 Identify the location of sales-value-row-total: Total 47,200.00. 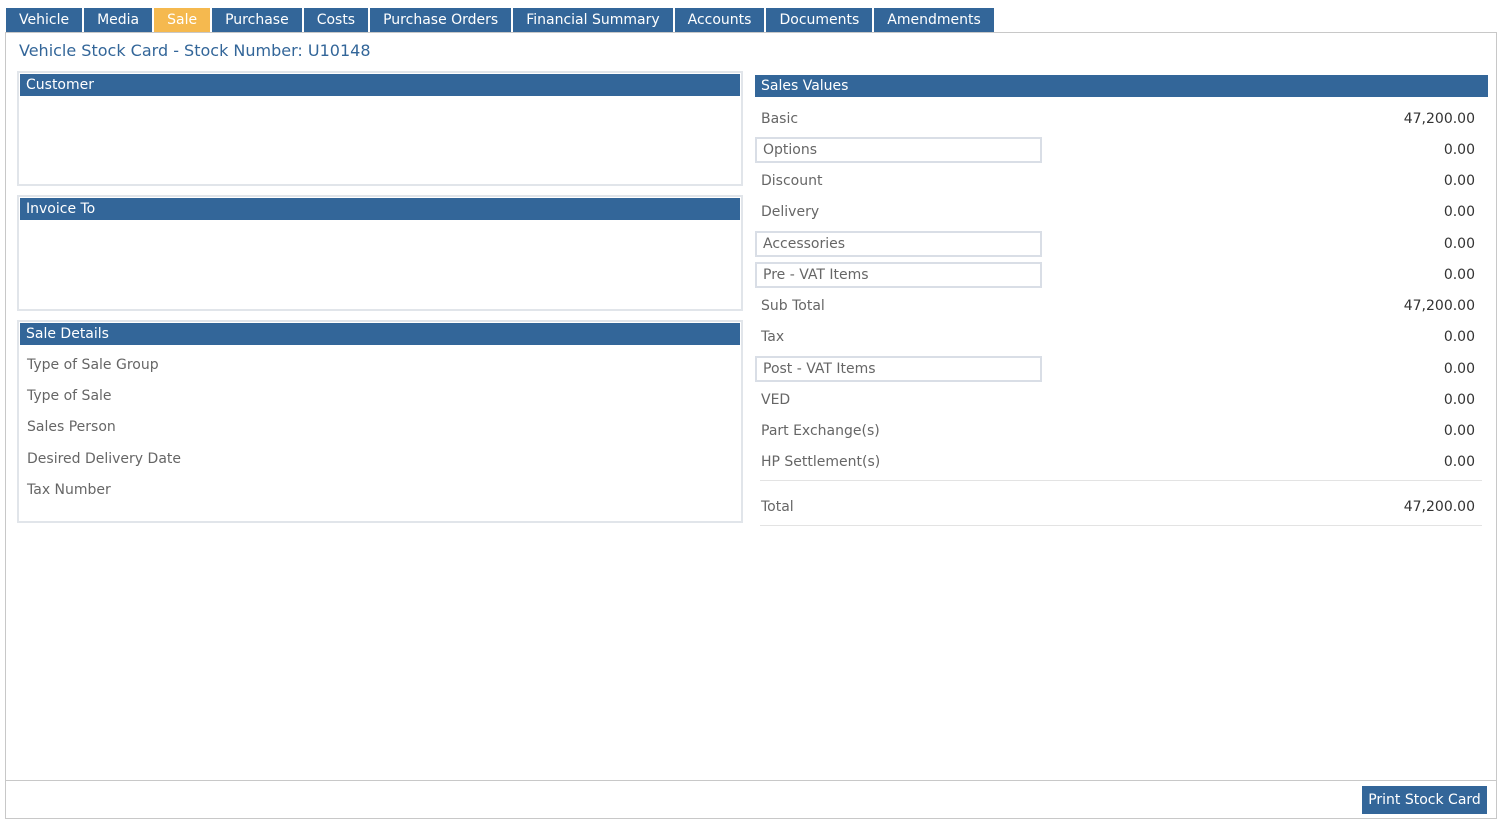
(1115, 507).